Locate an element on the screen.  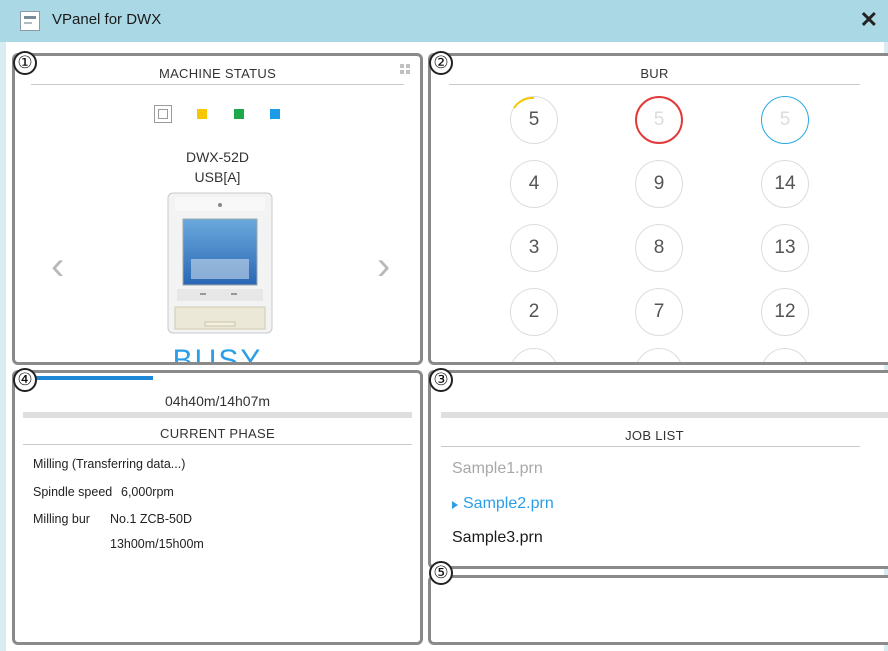
job-item-sample1: Sample1.prn is located at coordinates (497, 469).